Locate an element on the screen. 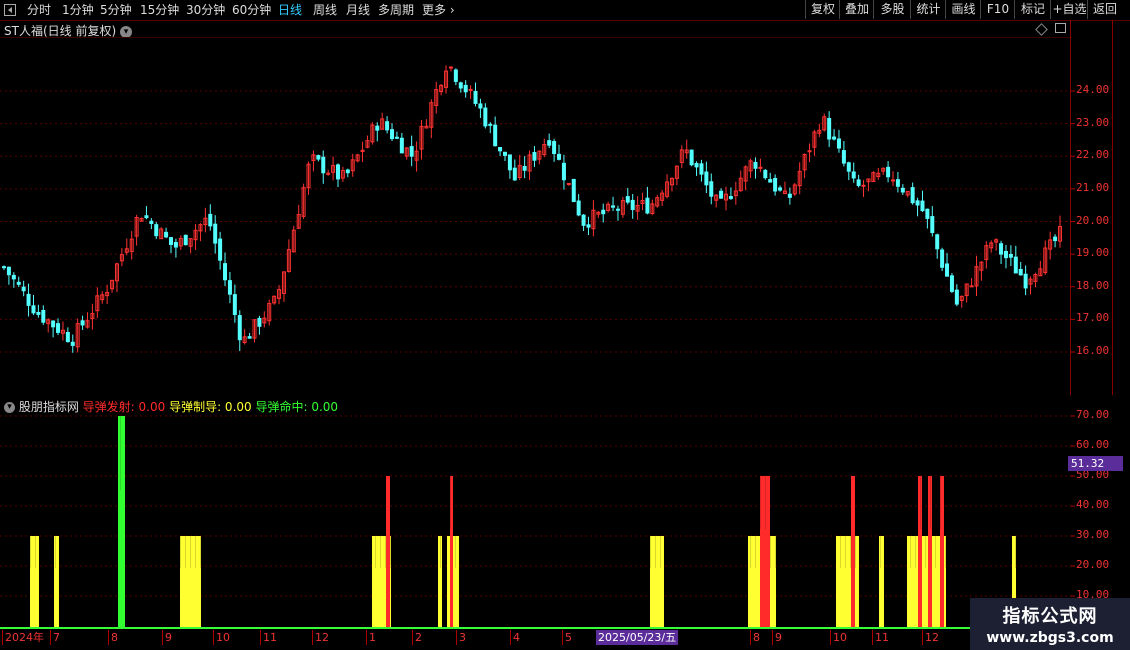 The height and width of the screenshot is (650, 1130). watermark-url: www.zbgs3.com is located at coordinates (1050, 638).